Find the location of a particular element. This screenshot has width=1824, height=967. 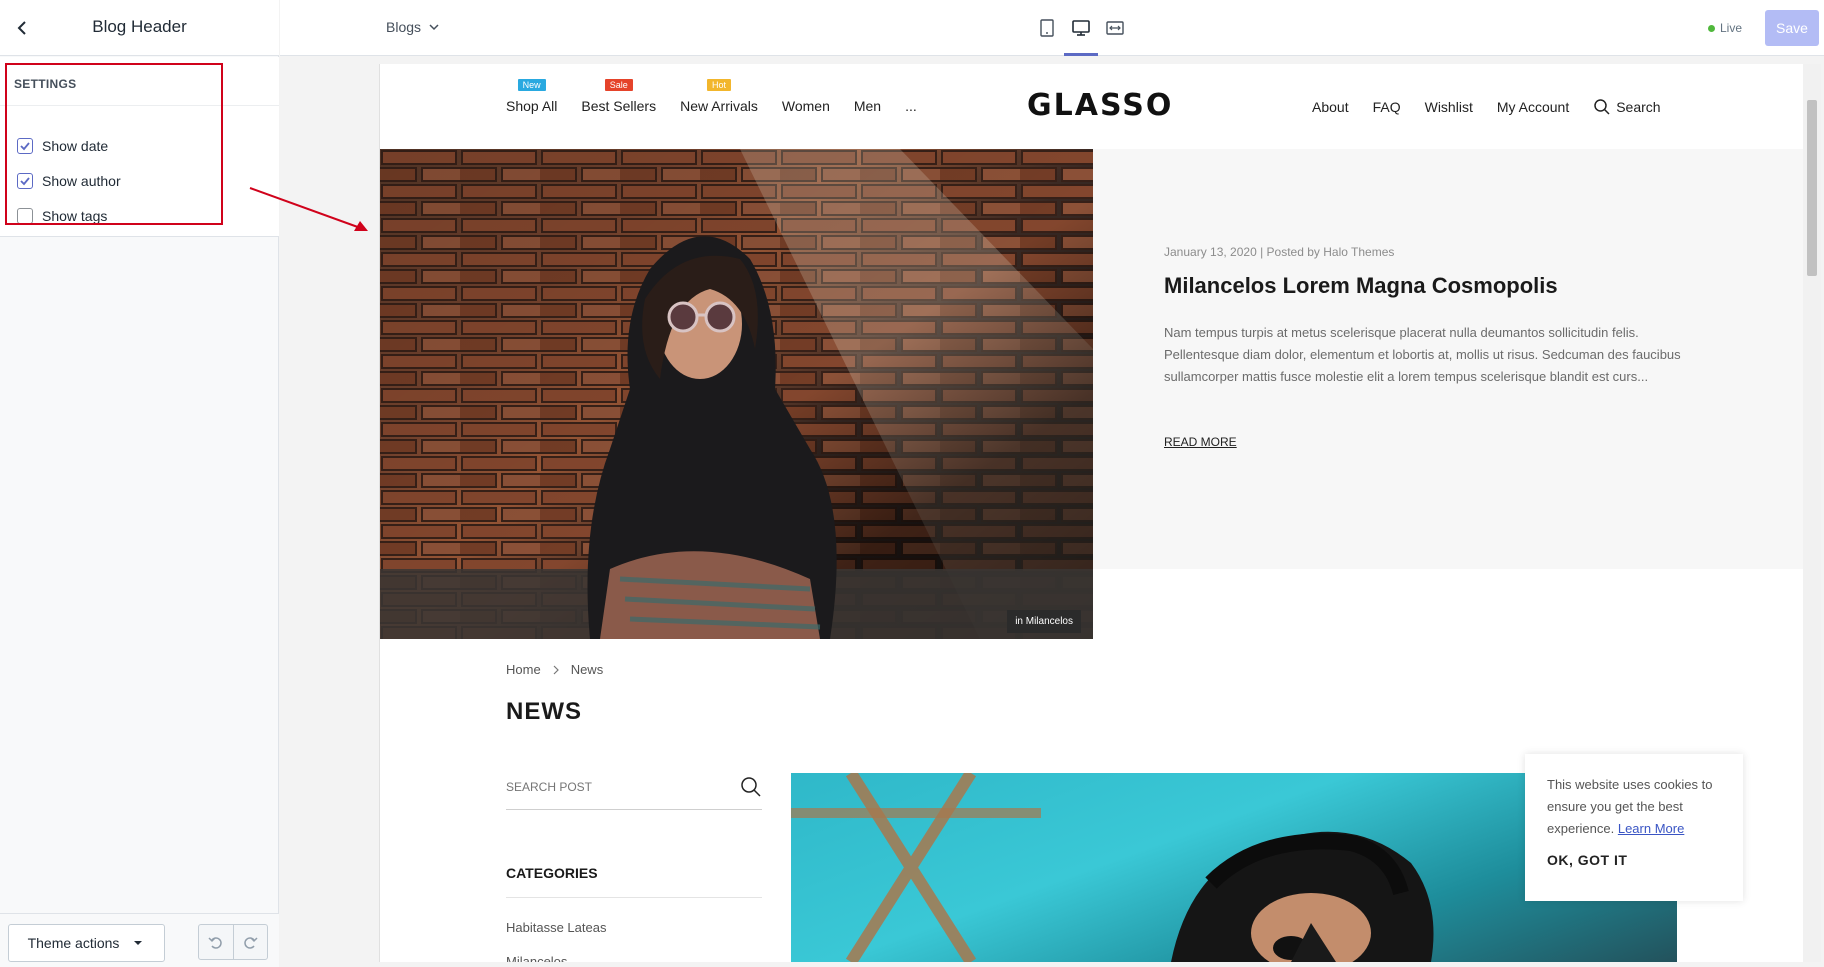

nav-label: Men is located at coordinates (867, 106).